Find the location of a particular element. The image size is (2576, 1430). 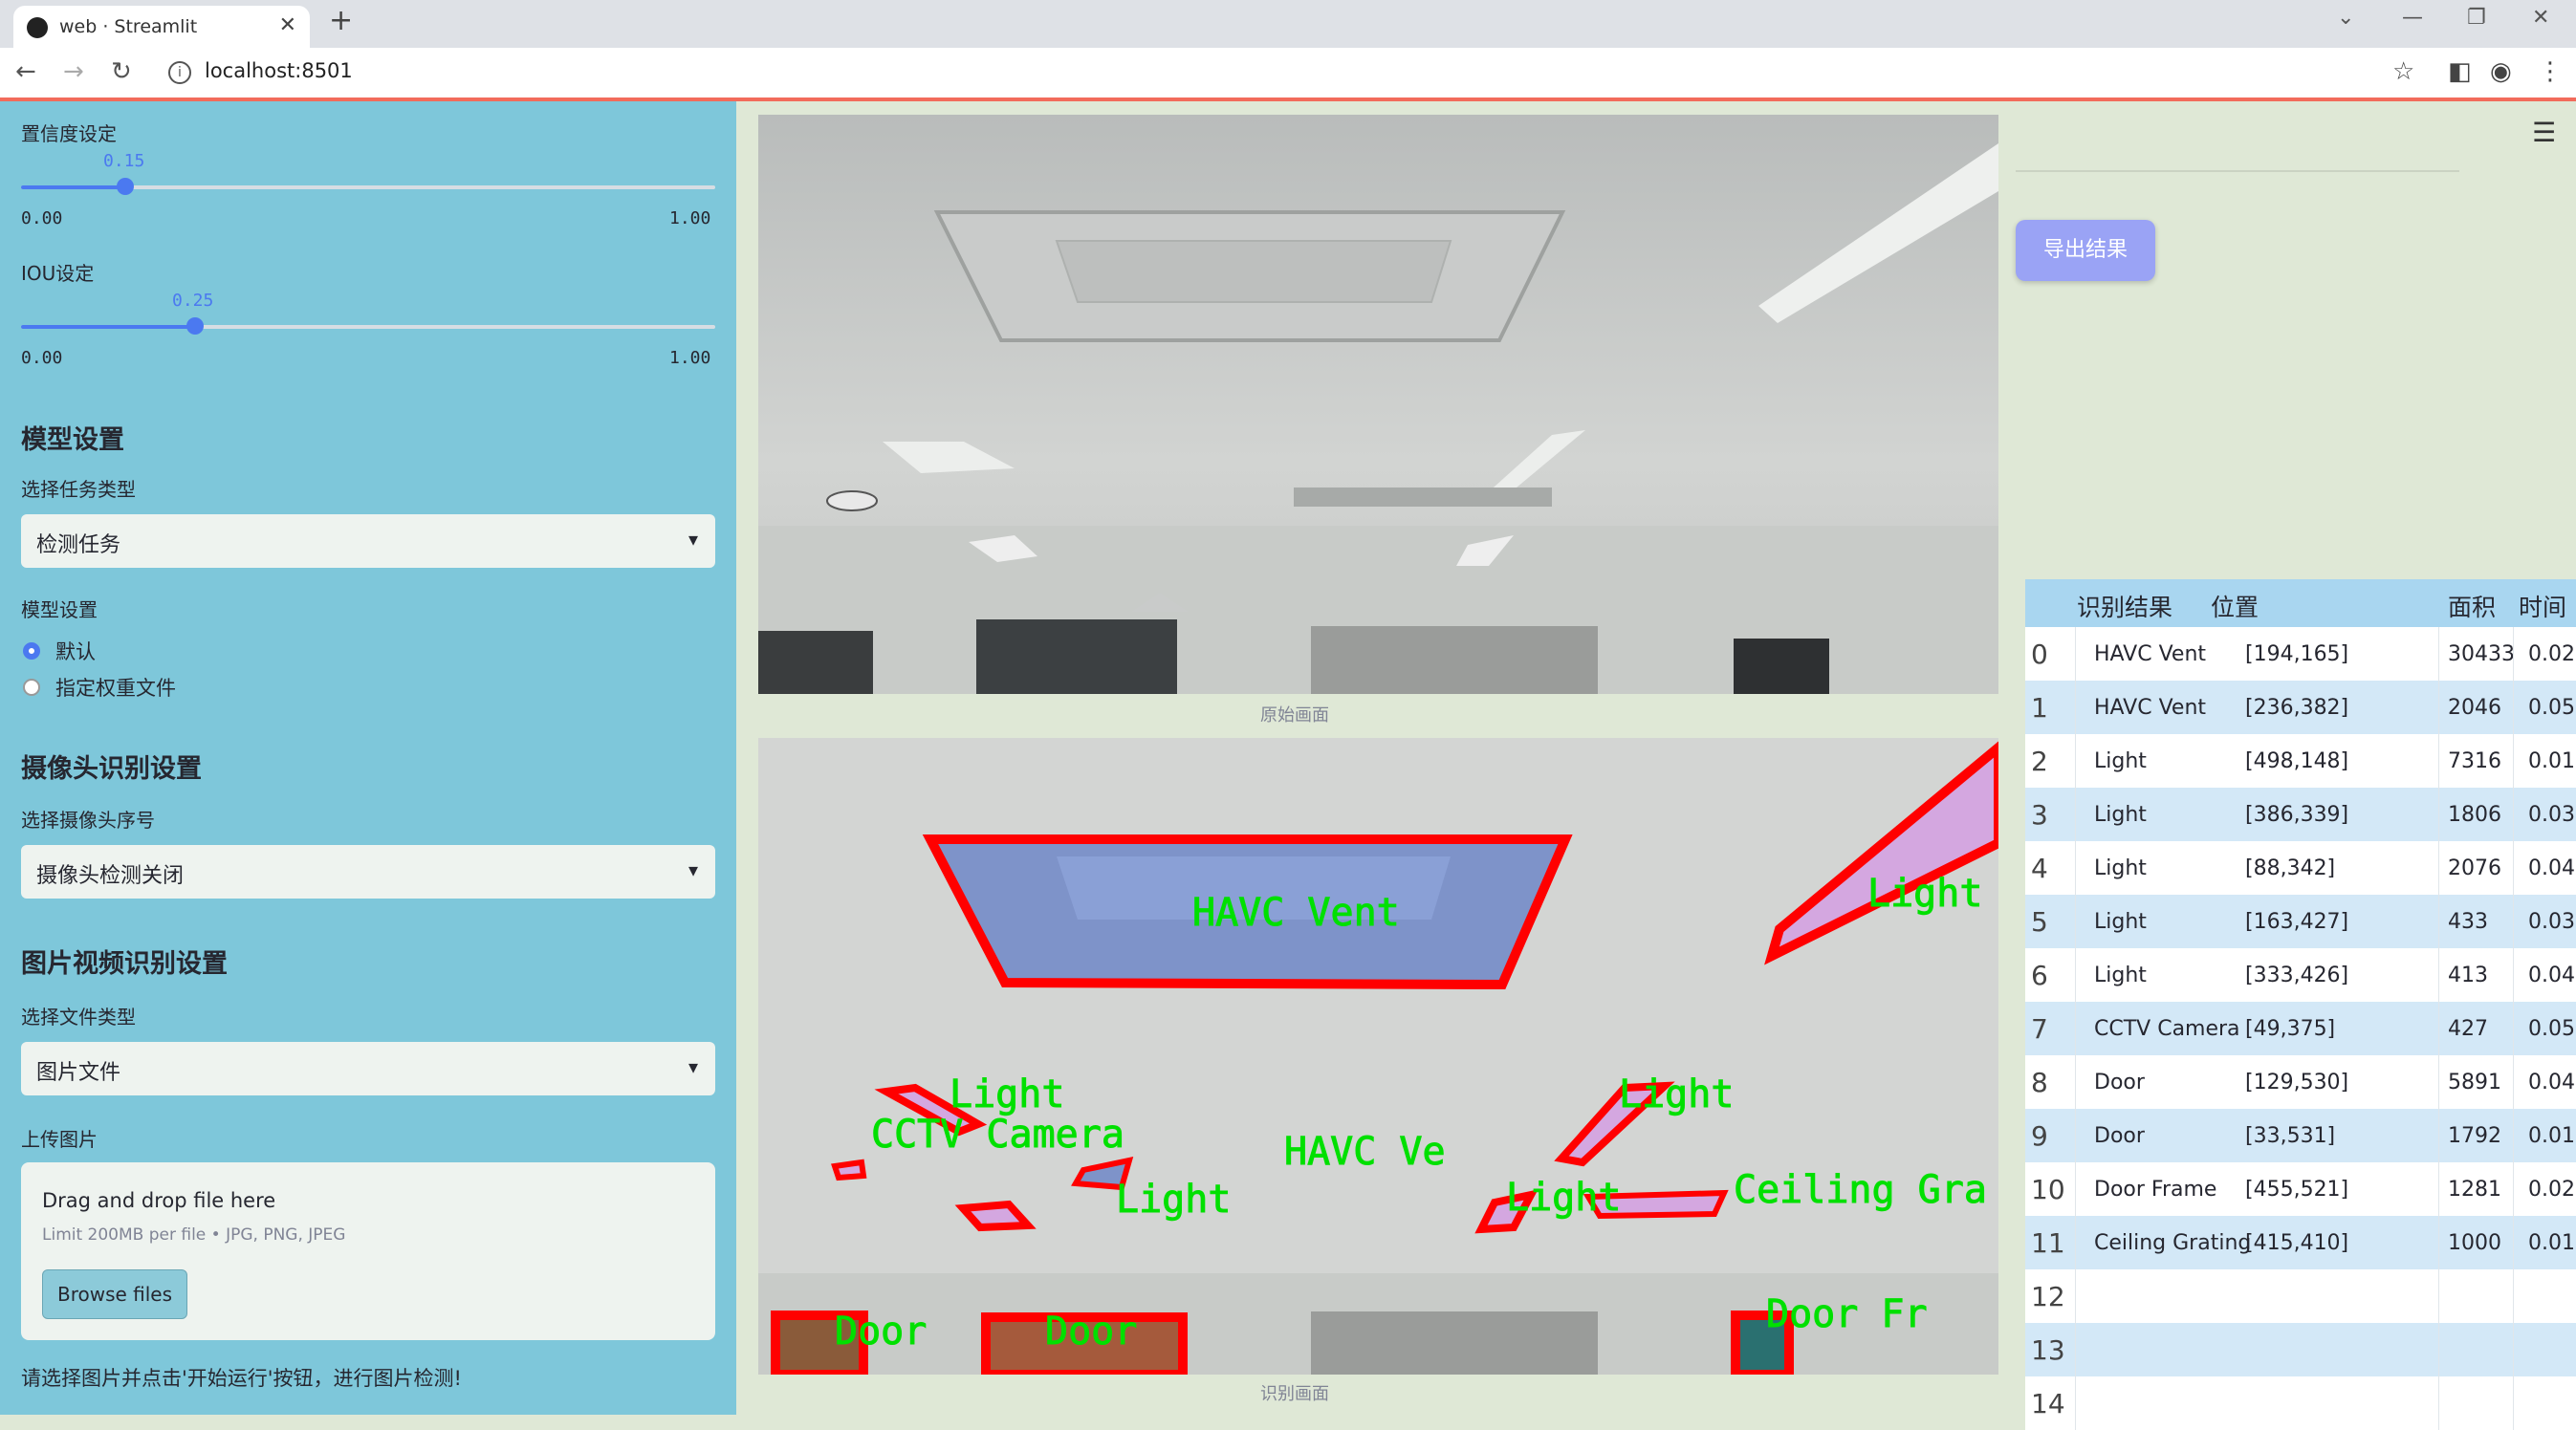

forward-icon: → is located at coordinates (73, 71).